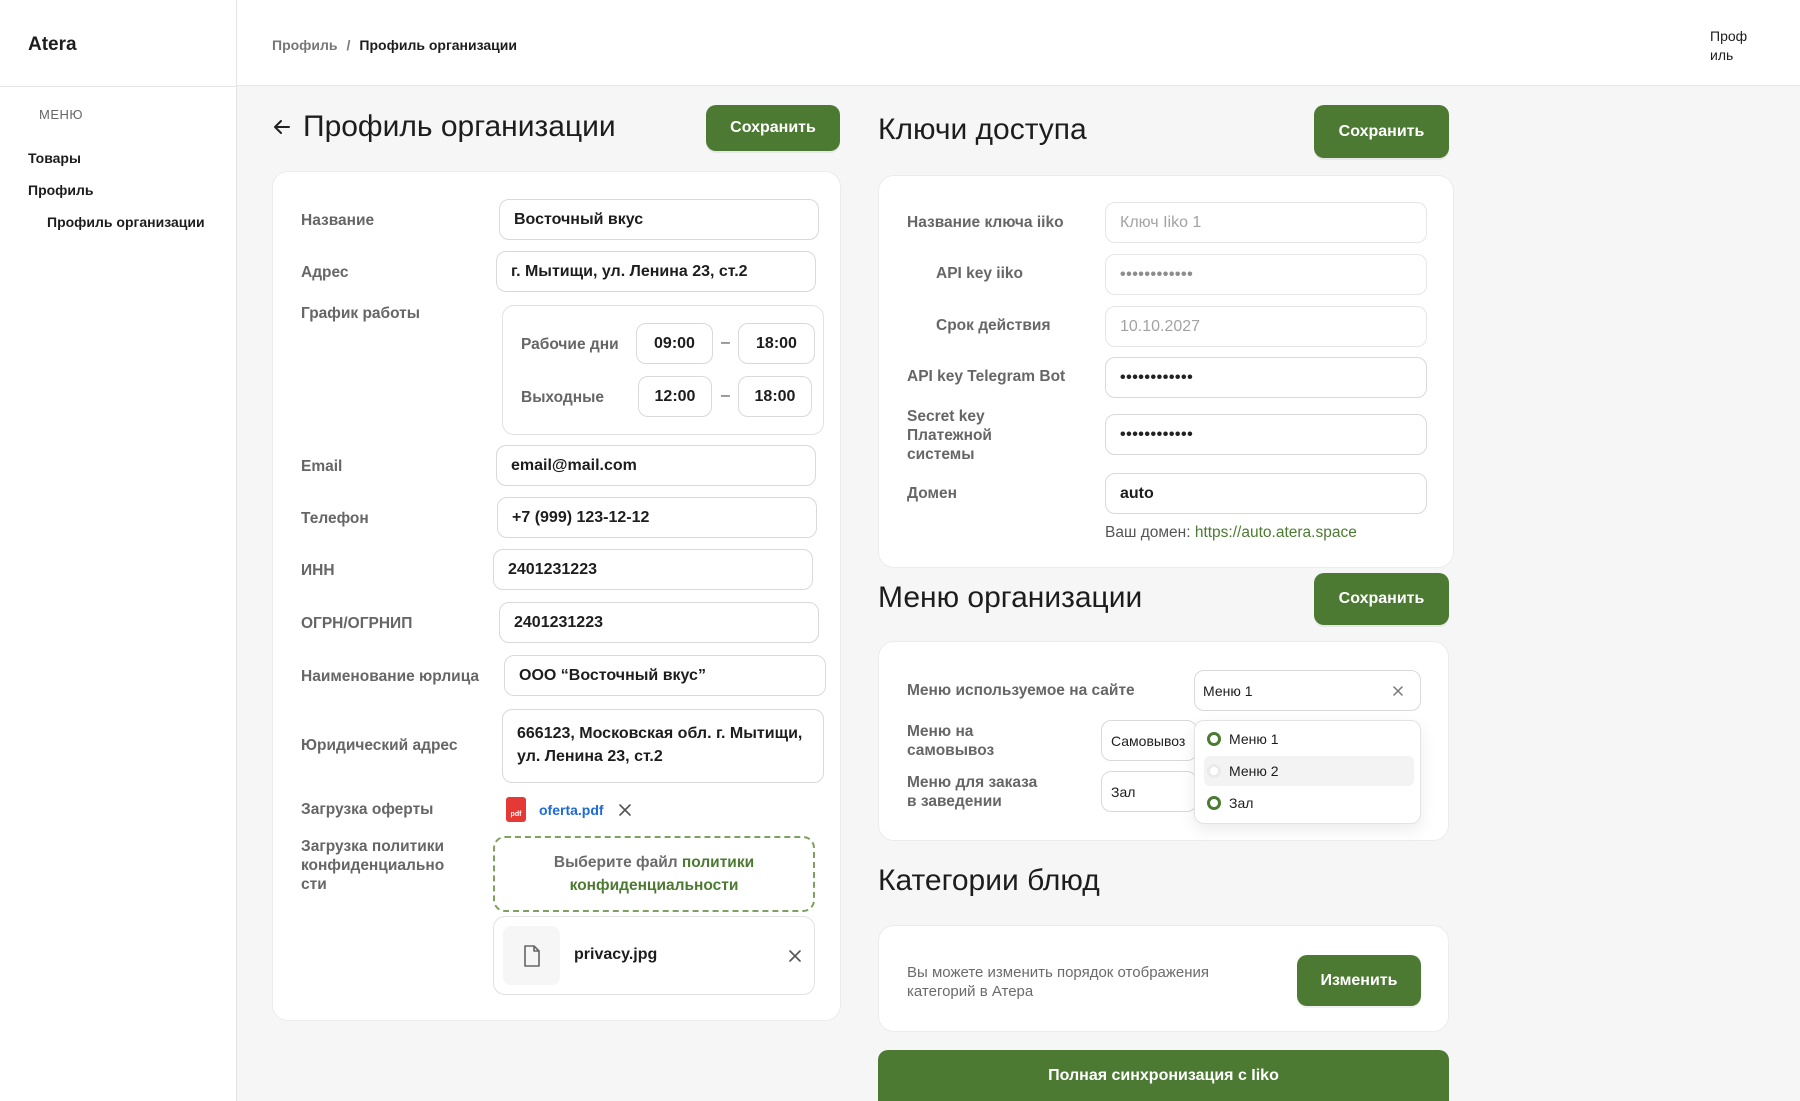 This screenshot has height=1101, width=1800. What do you see at coordinates (372, 865) in the screenshot?
I see `privacy-label: Загрузка политики конфиденциально сти` at bounding box center [372, 865].